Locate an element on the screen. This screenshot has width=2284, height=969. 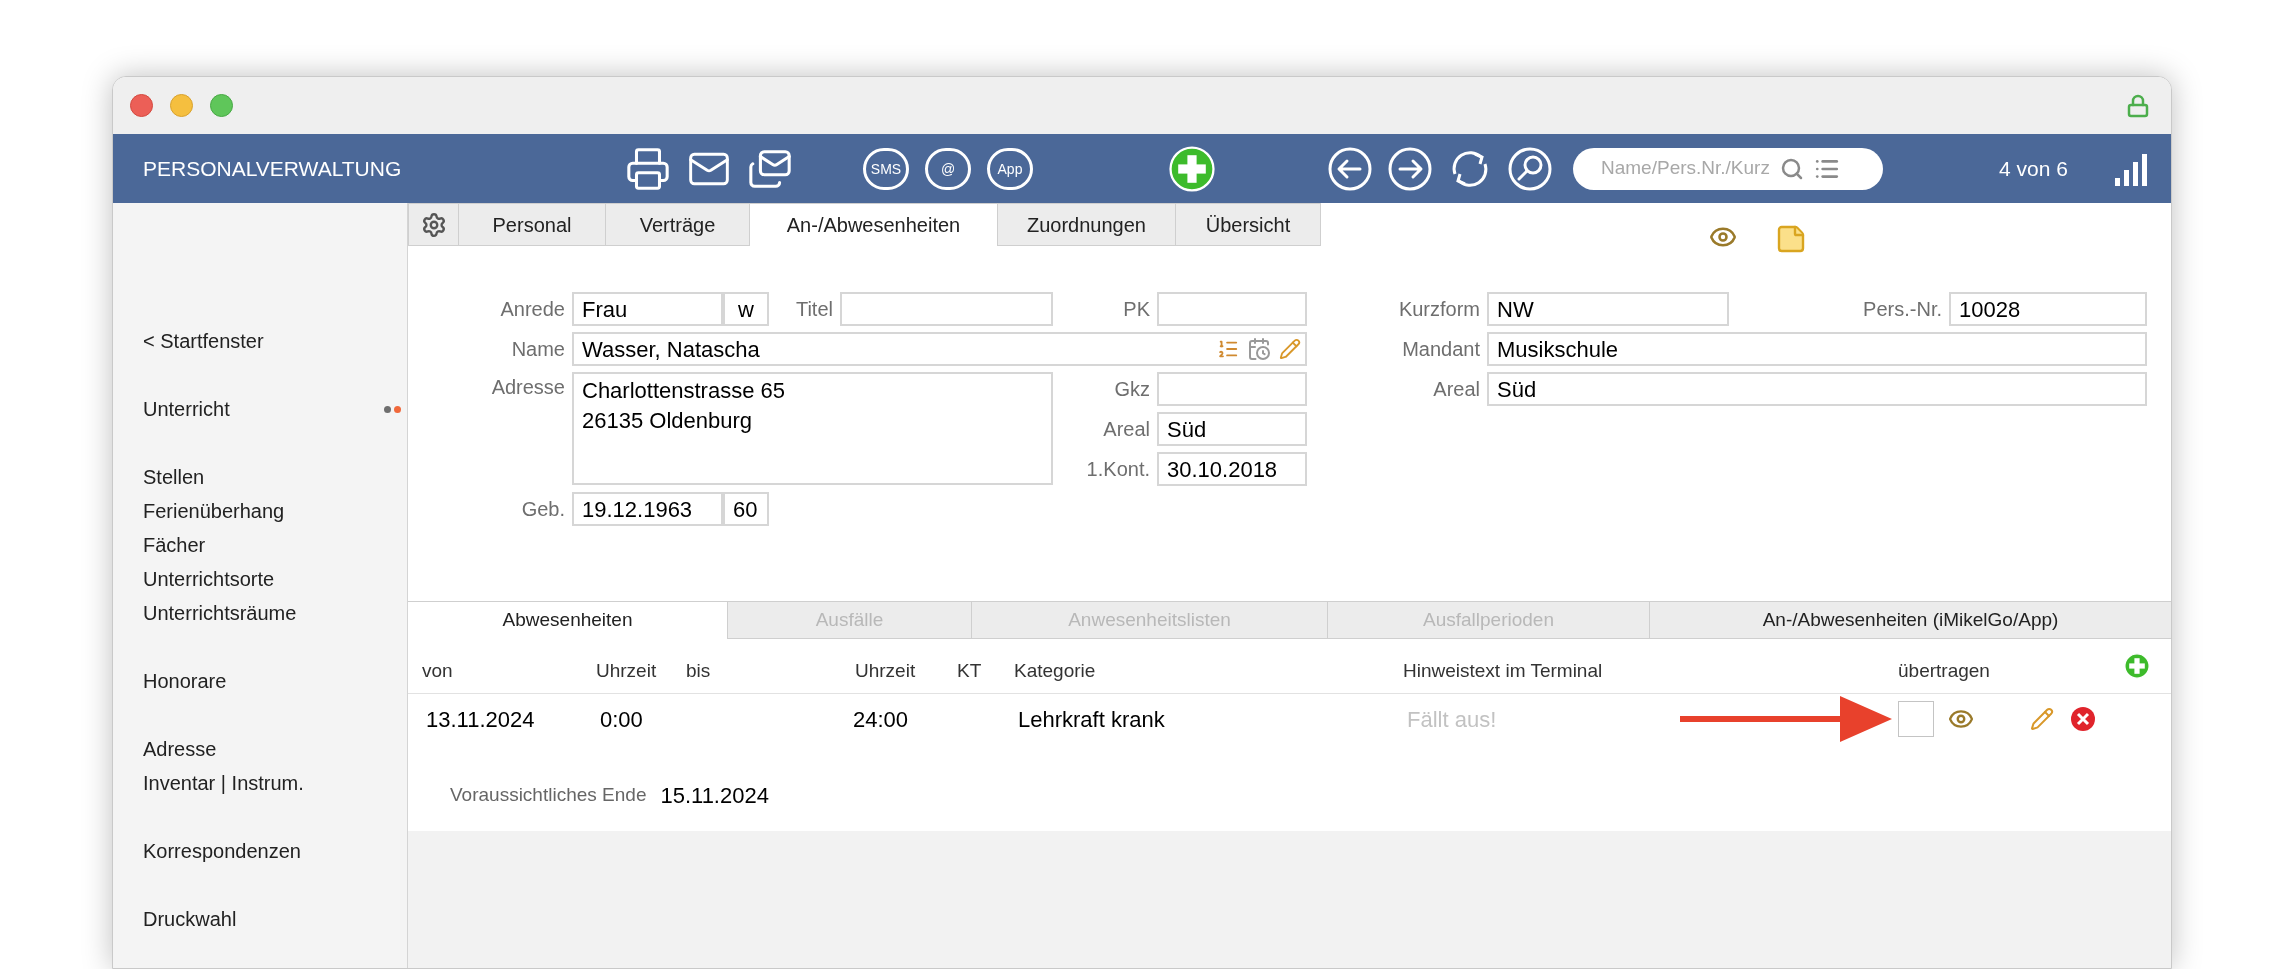
speech-bubble-button: SMS is located at coordinates (886, 168).